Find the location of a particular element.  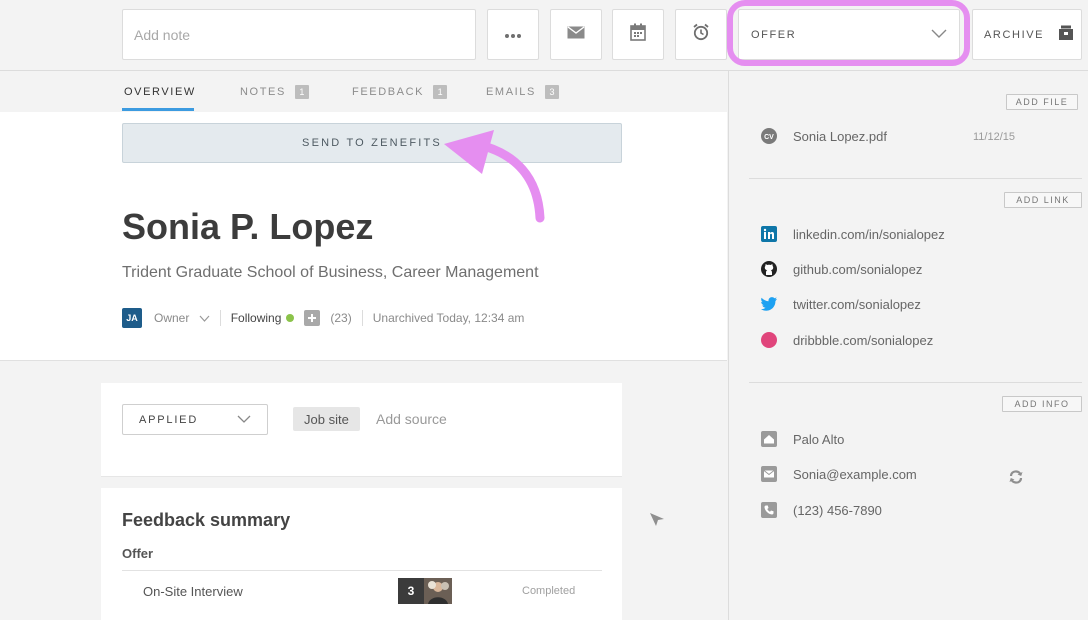

add-note-input is located at coordinates (299, 34).